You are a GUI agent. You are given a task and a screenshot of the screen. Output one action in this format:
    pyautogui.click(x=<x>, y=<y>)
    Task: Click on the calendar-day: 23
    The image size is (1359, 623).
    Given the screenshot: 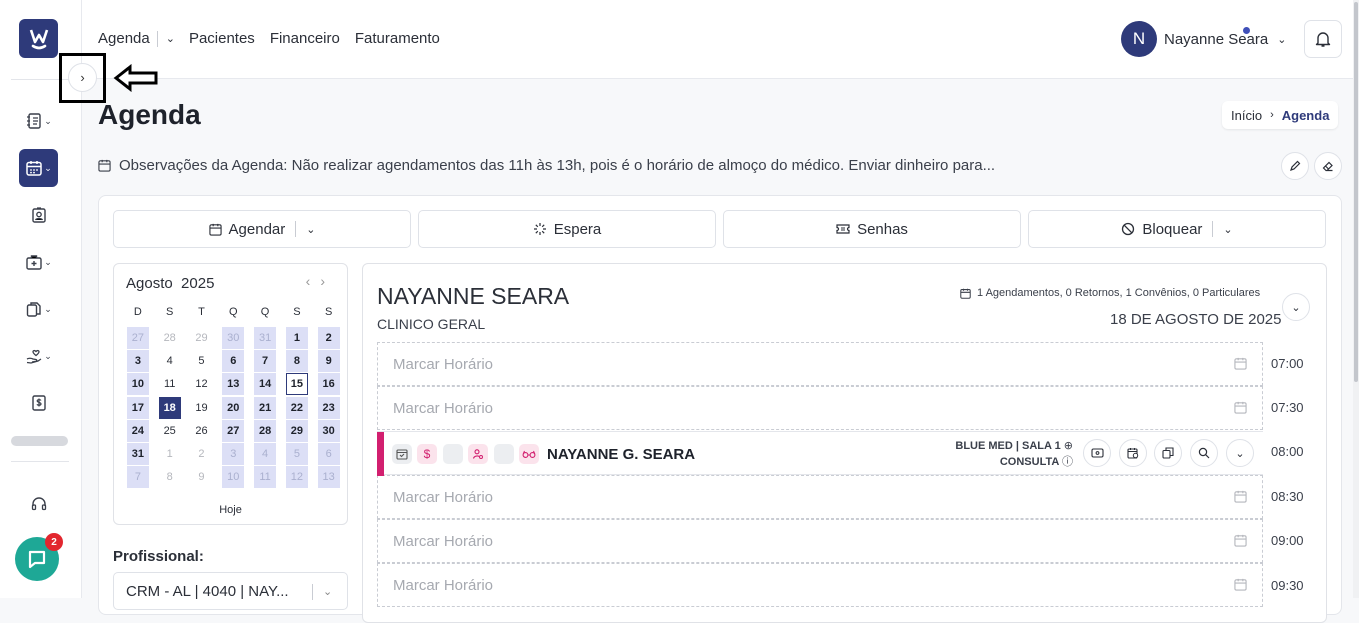 What is the action you would take?
    pyautogui.click(x=329, y=407)
    